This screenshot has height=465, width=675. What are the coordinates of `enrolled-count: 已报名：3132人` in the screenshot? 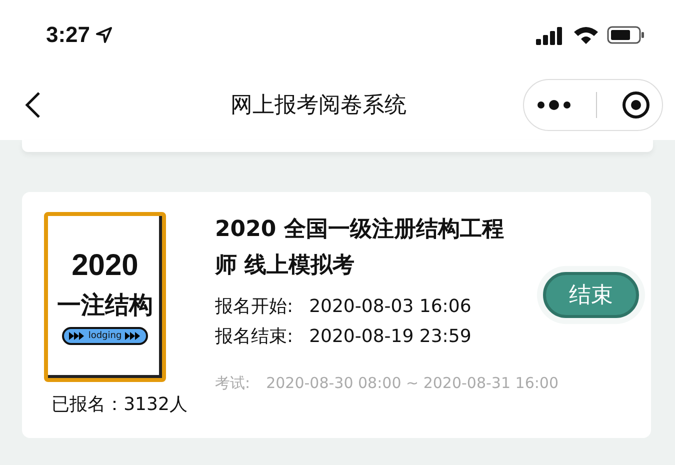 It's located at (120, 404).